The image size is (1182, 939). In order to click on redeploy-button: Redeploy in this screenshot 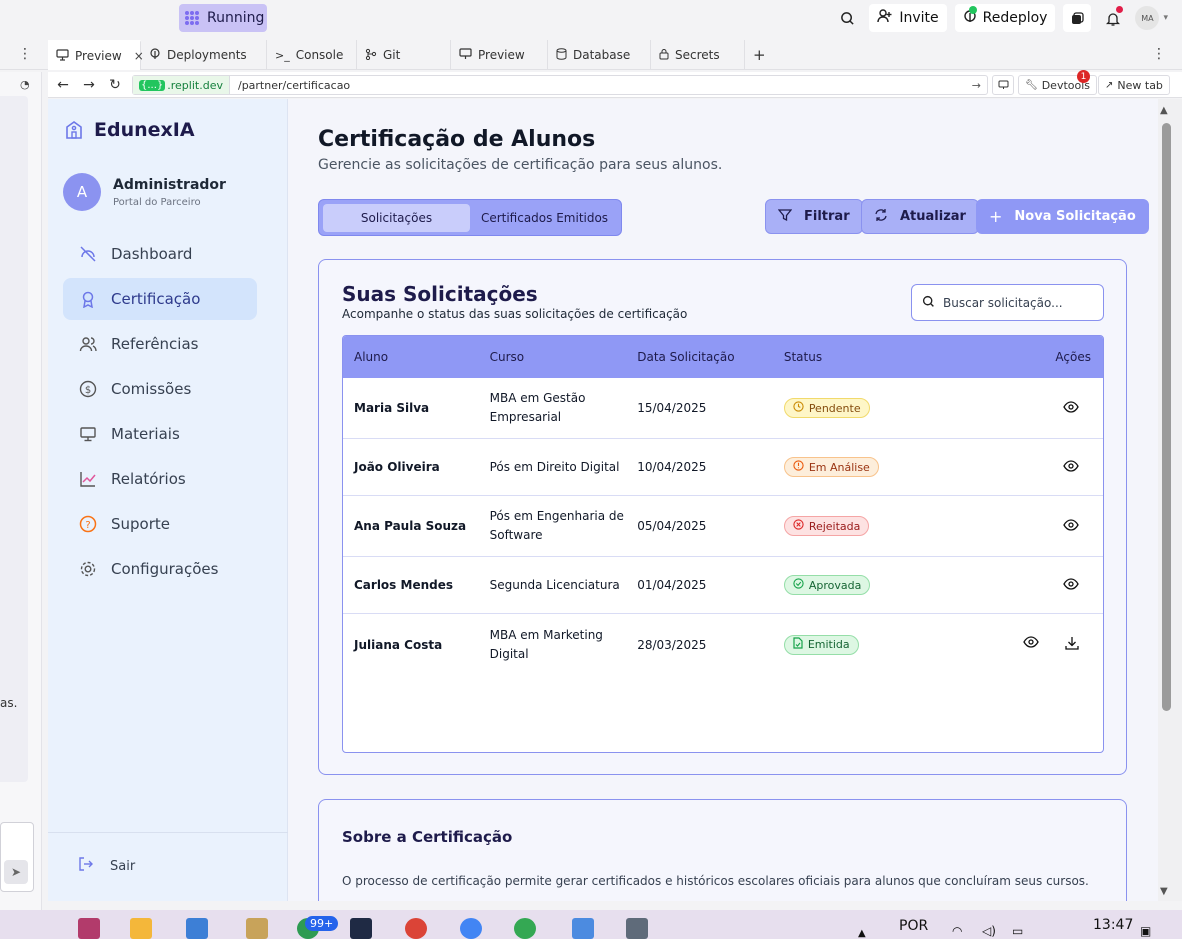, I will do `click(1005, 18)`.